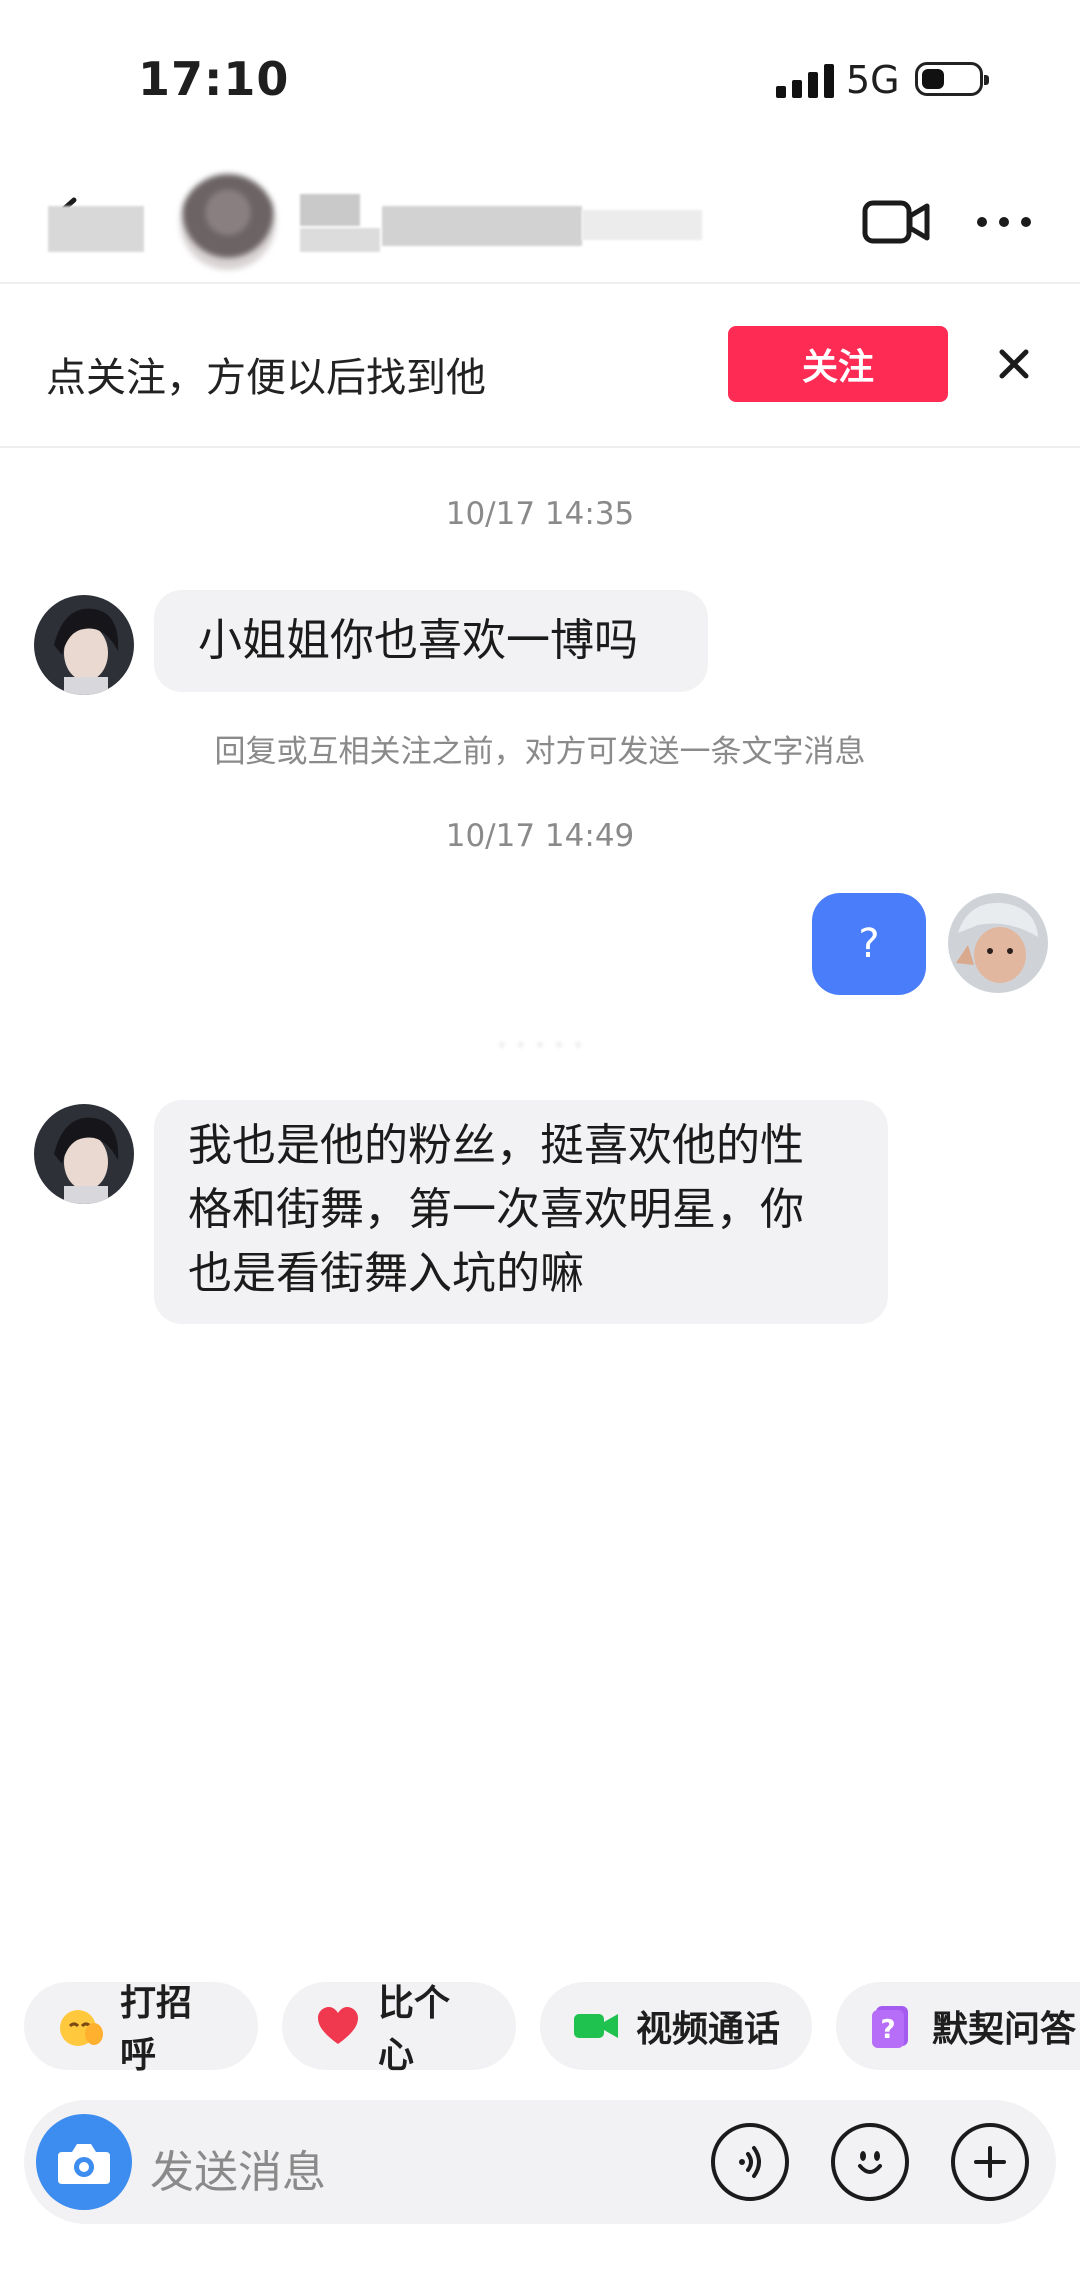  I want to click on banner-divider, so click(540, 447).